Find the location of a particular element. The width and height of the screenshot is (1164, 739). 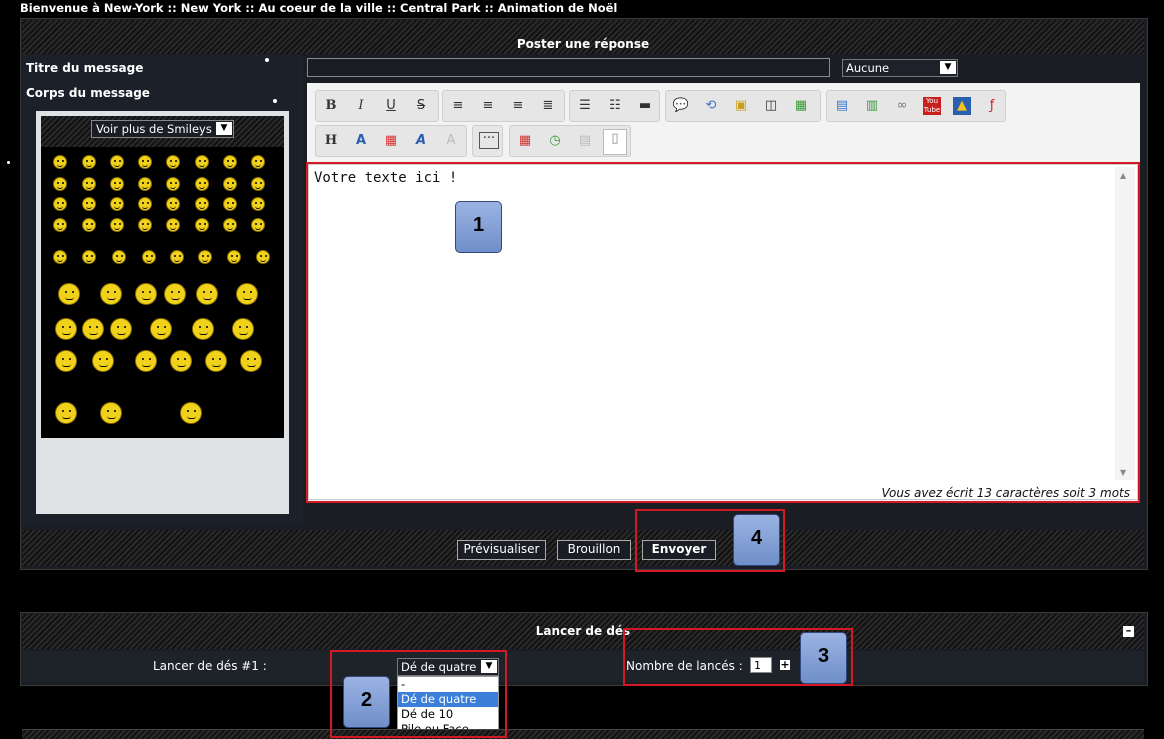

color-icon: ▦ is located at coordinates (391, 141).